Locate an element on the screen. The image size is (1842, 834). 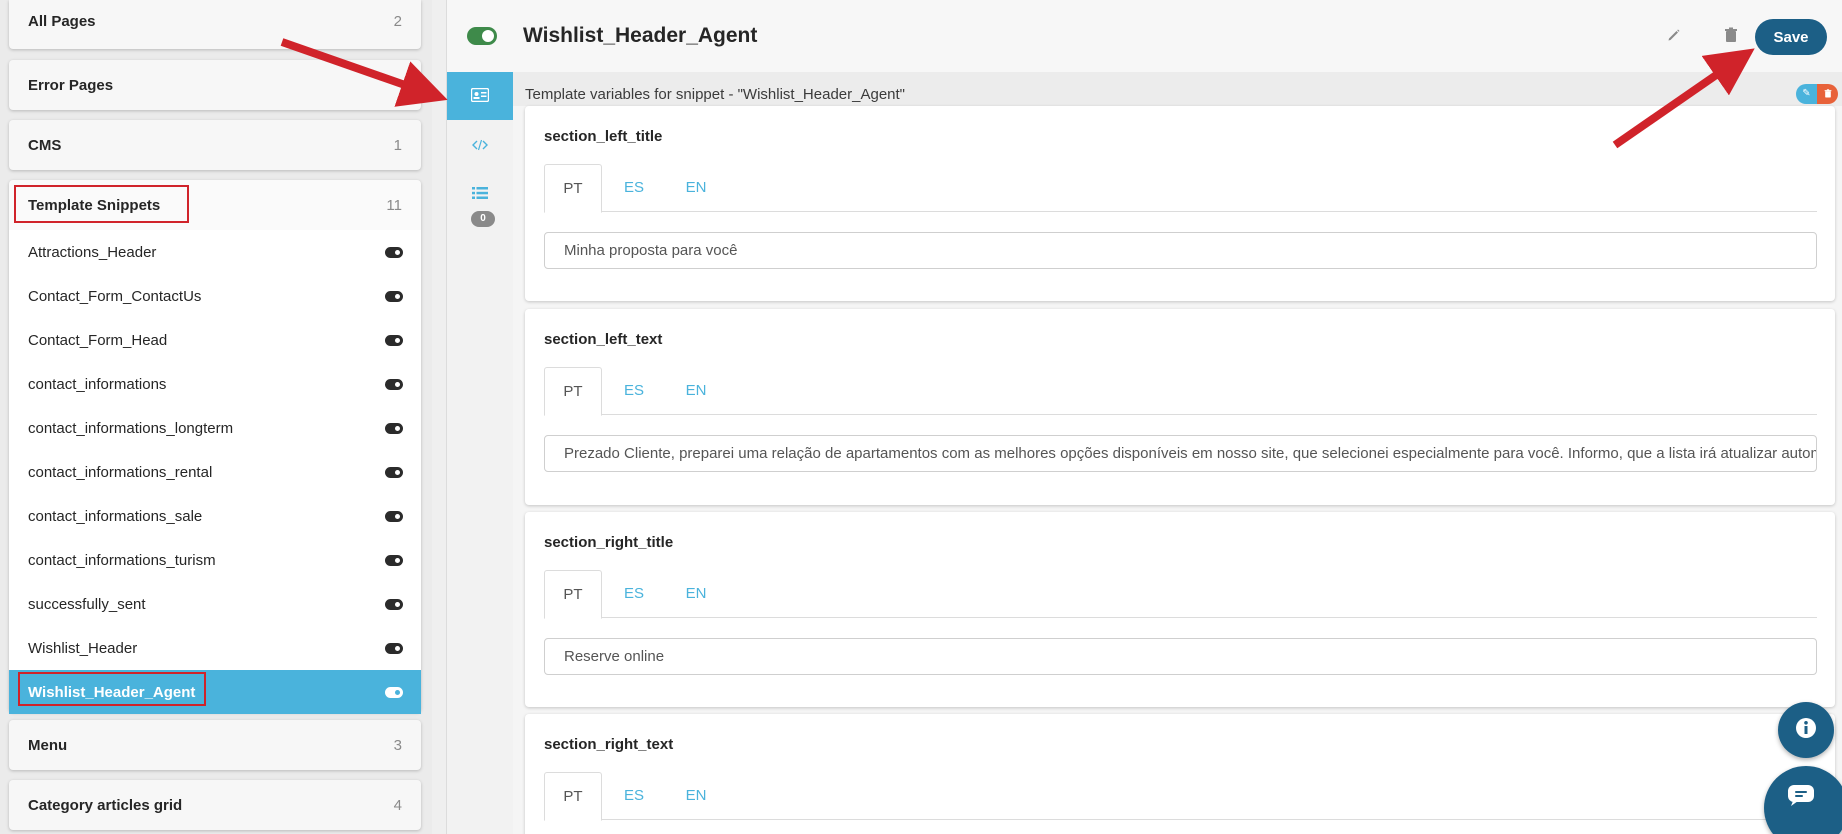
group-title: Menu is located at coordinates (48, 745).